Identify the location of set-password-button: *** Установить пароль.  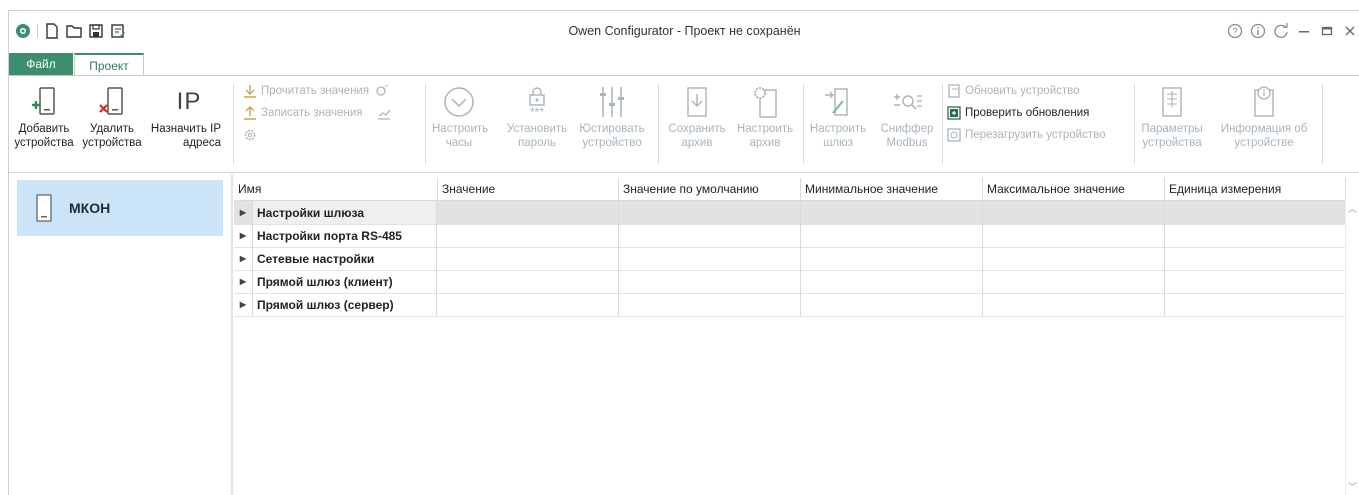
(537, 116).